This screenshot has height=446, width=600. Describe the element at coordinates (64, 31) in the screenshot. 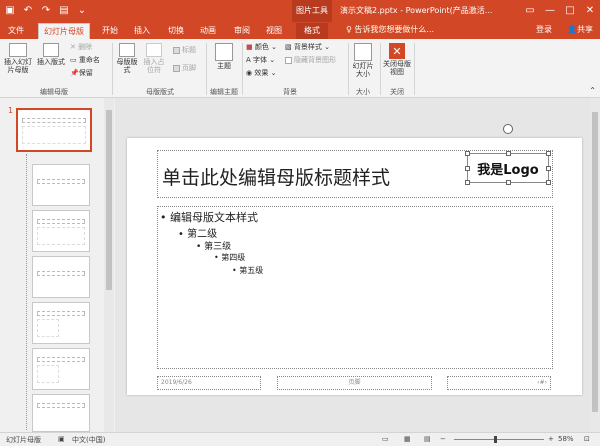

I see `tab-slide-master: 幻灯片母版` at that location.